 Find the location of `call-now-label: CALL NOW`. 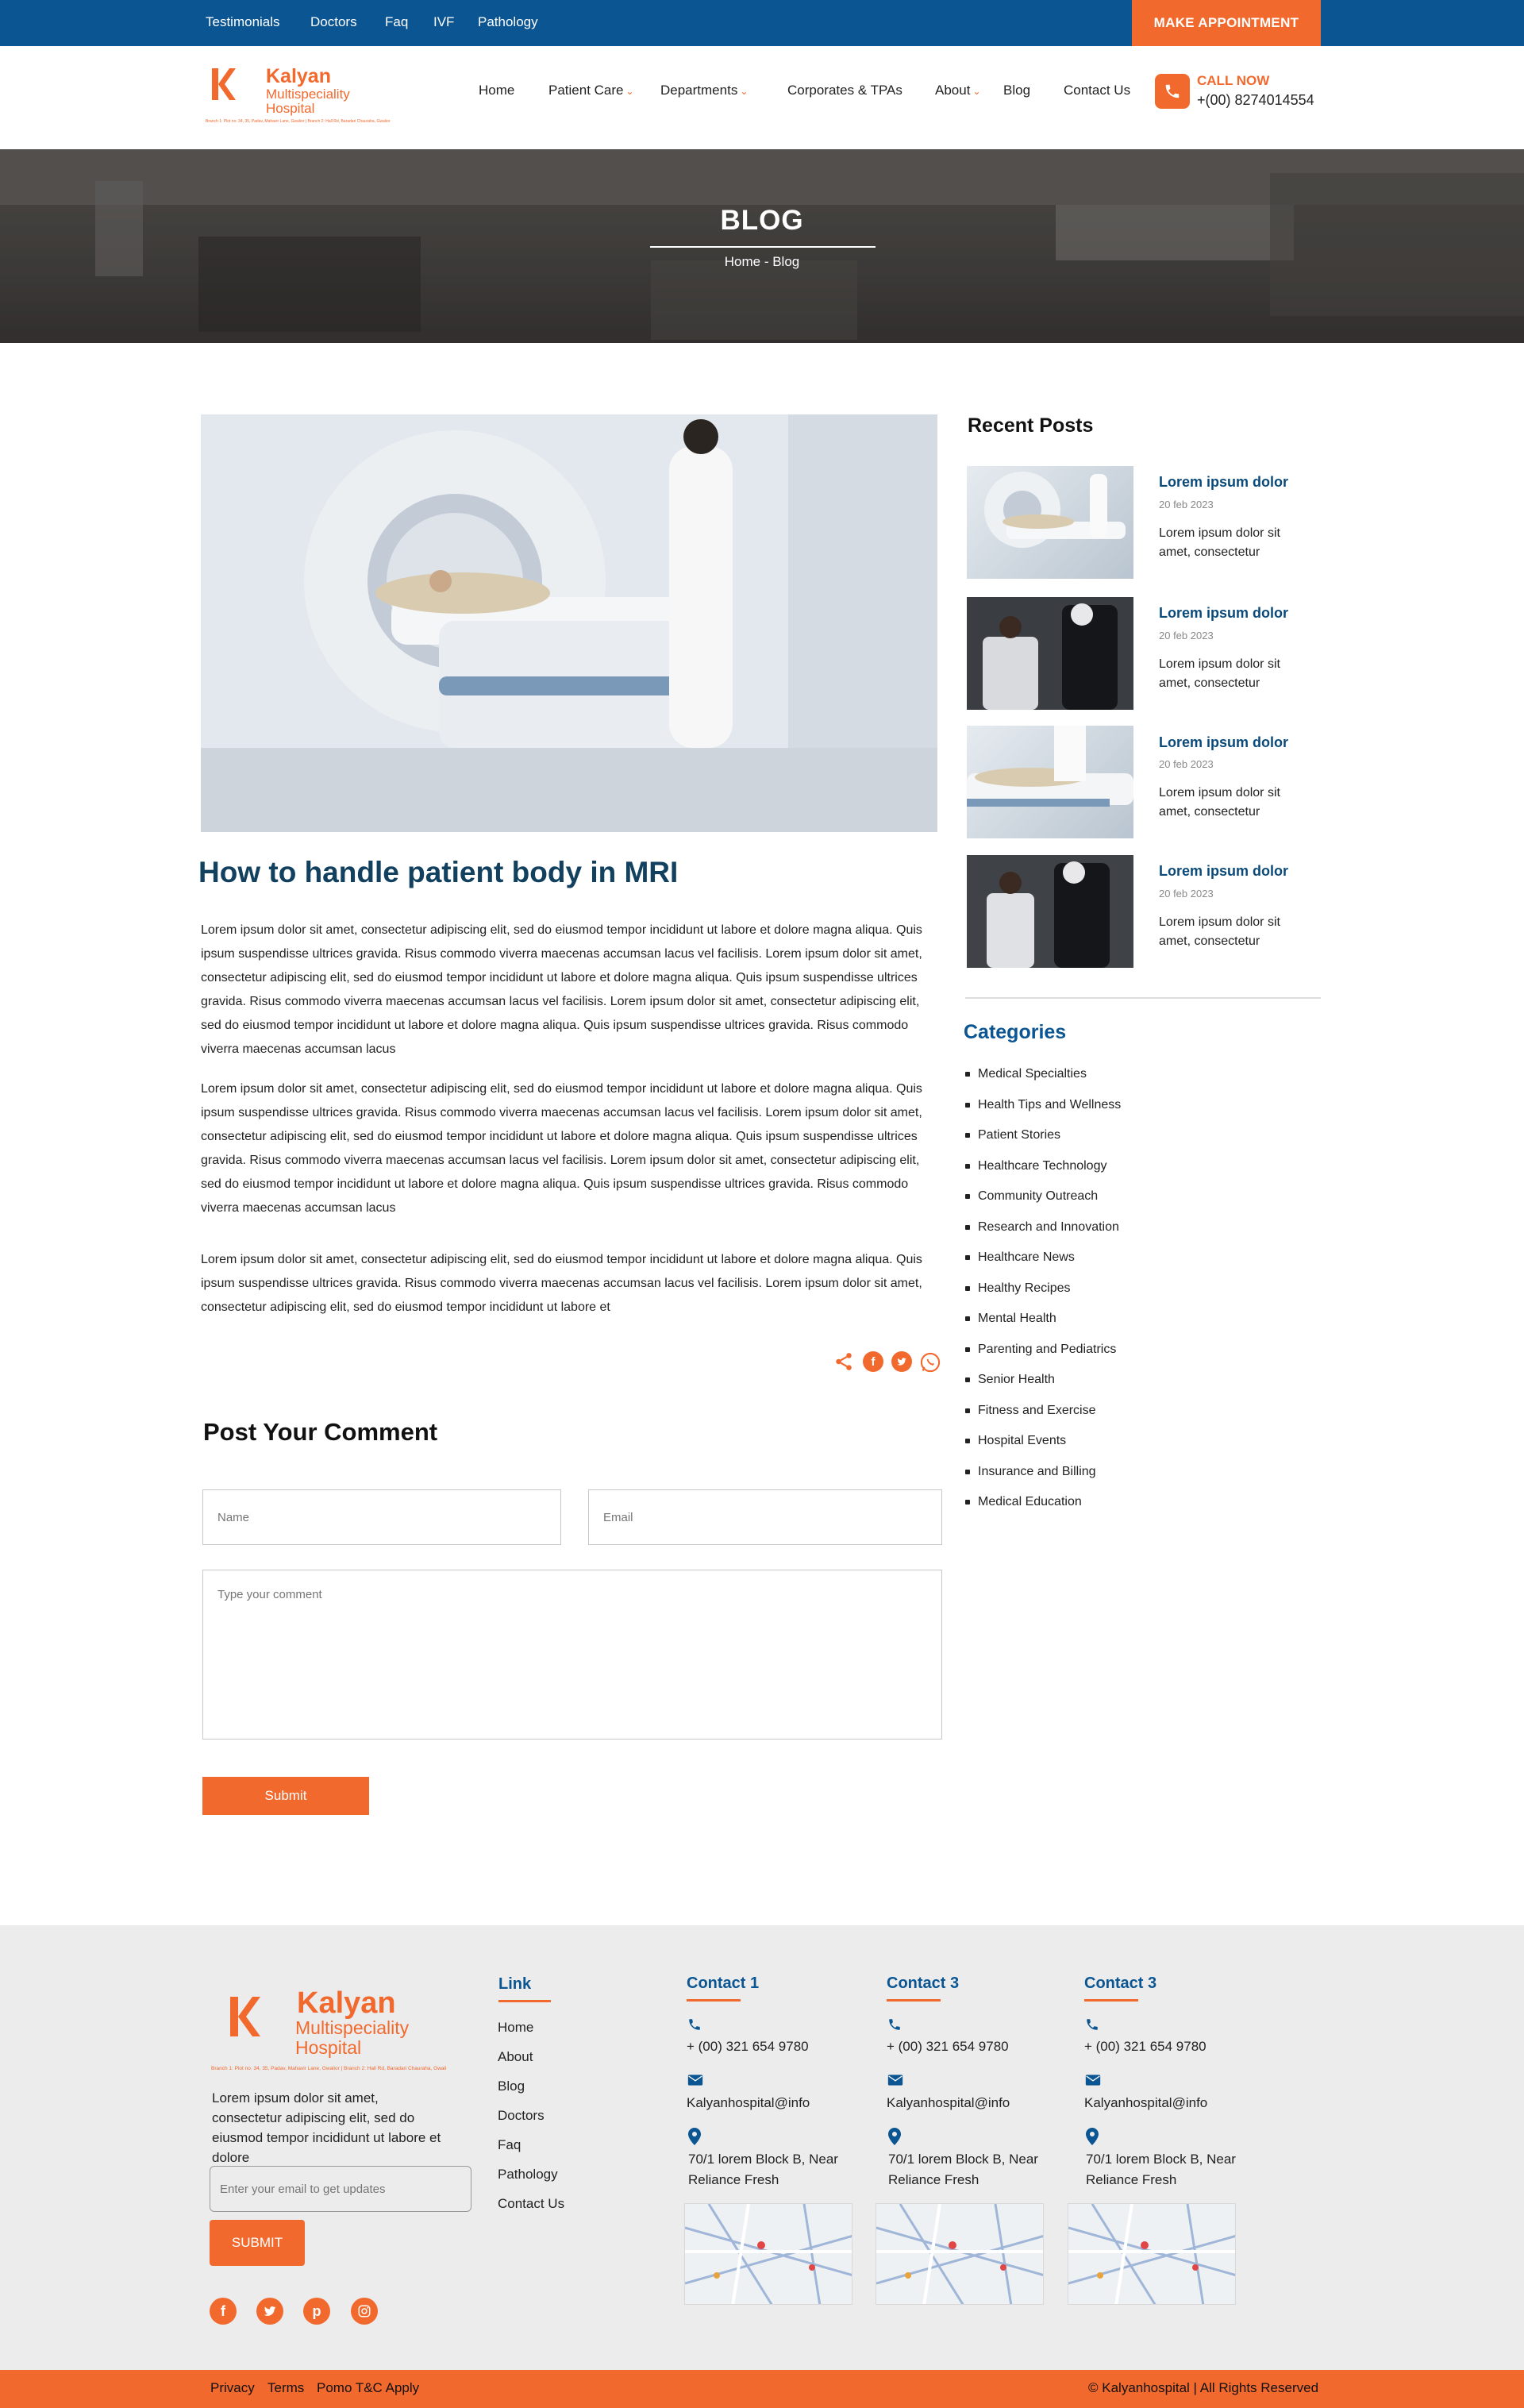

call-now-label: CALL NOW is located at coordinates (1233, 81).